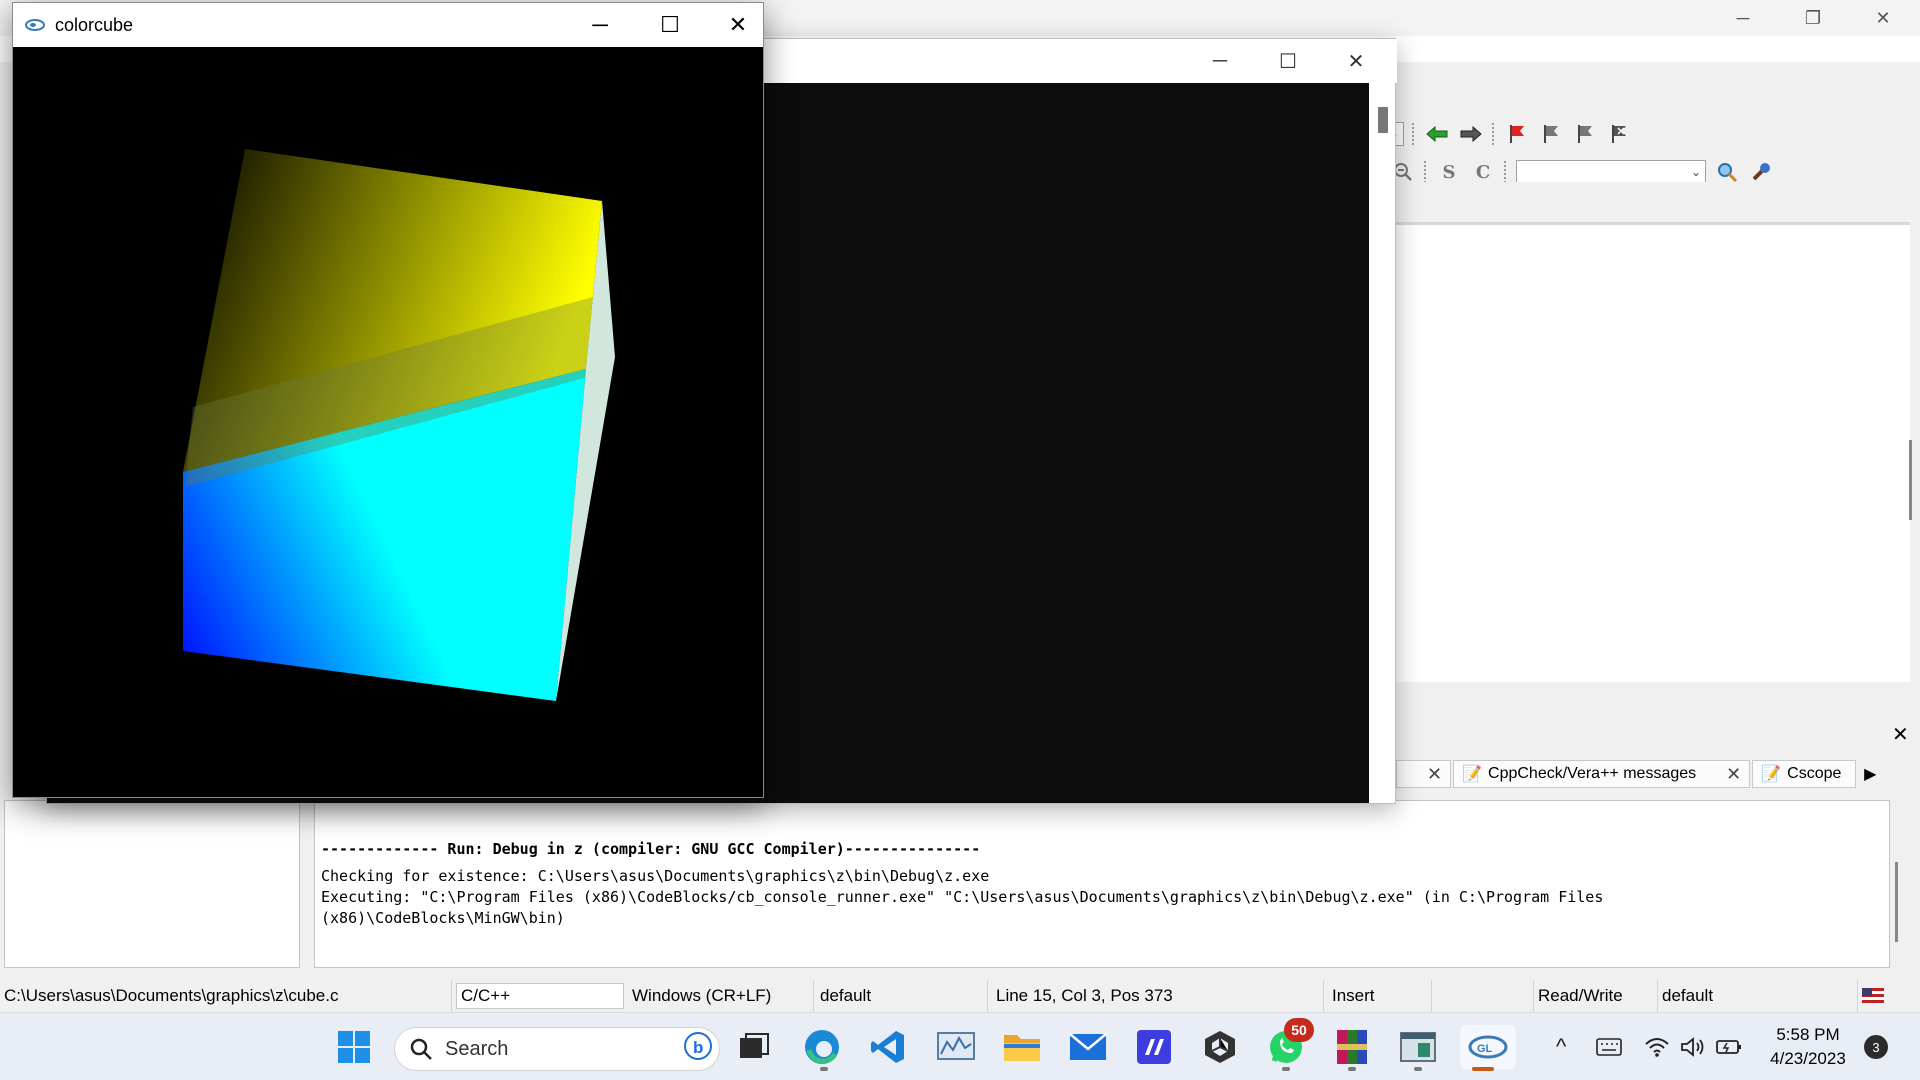 Image resolution: width=1920 pixels, height=1080 pixels. Describe the element at coordinates (1596, 996) in the screenshot. I see `status-access: Read/Write` at that location.